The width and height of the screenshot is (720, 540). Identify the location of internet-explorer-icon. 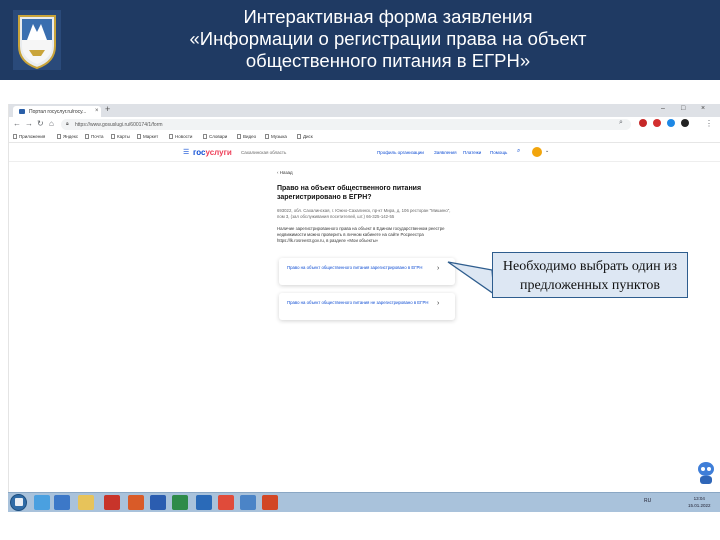
(62, 502).